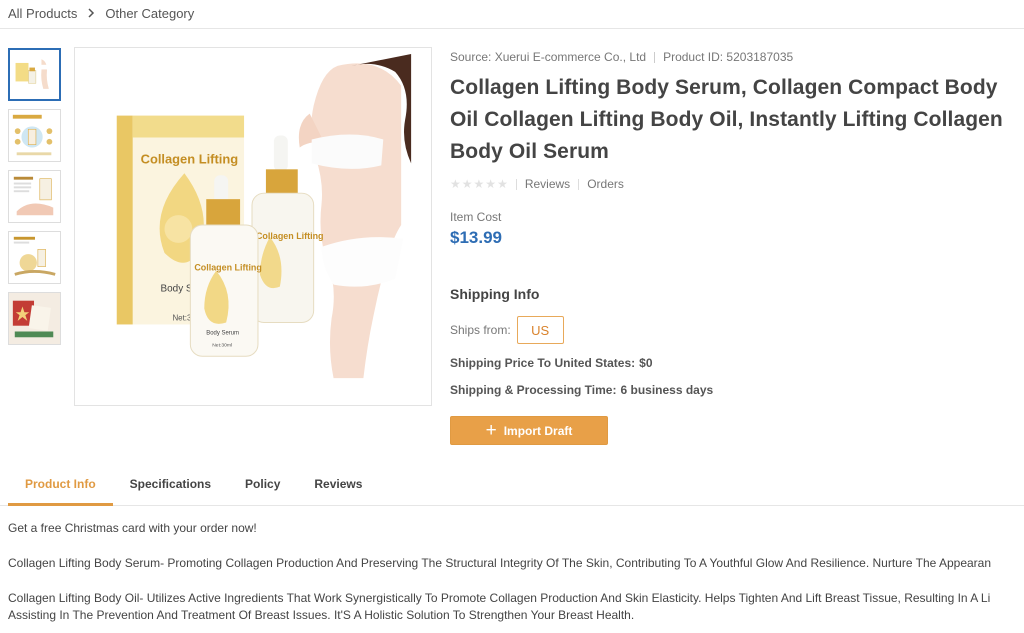  What do you see at coordinates (491, 430) in the screenshot?
I see `plus-icon: +` at bounding box center [491, 430].